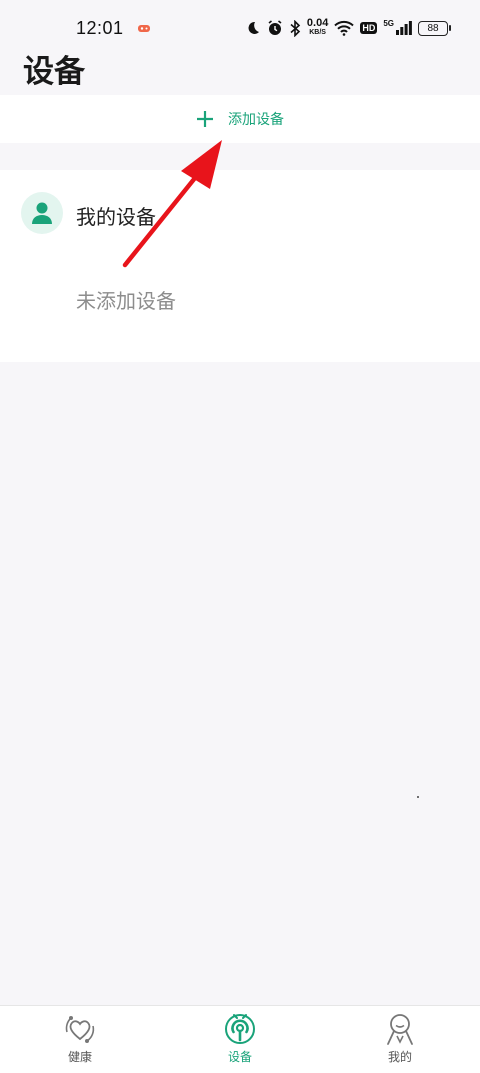  What do you see at coordinates (400, 1029) in the screenshot?
I see `profile-person-icon` at bounding box center [400, 1029].